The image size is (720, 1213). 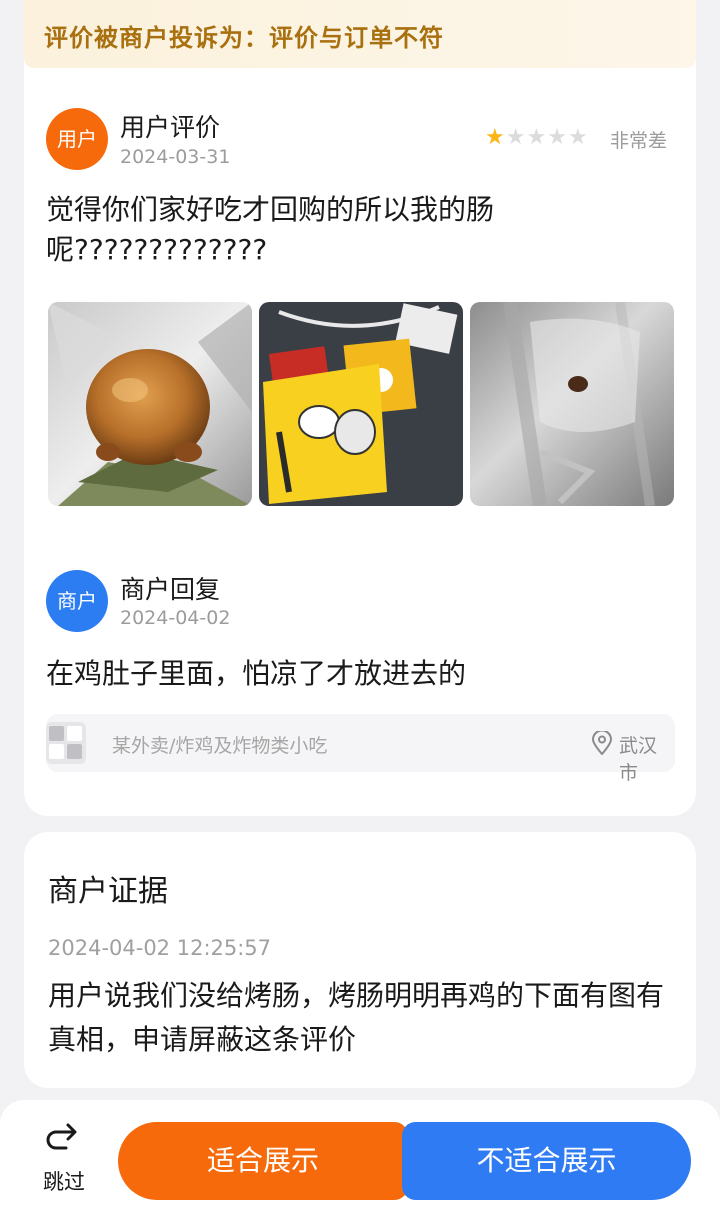 I want to click on star-rating: ★ ★ ★ ★ ★, so click(x=536, y=138).